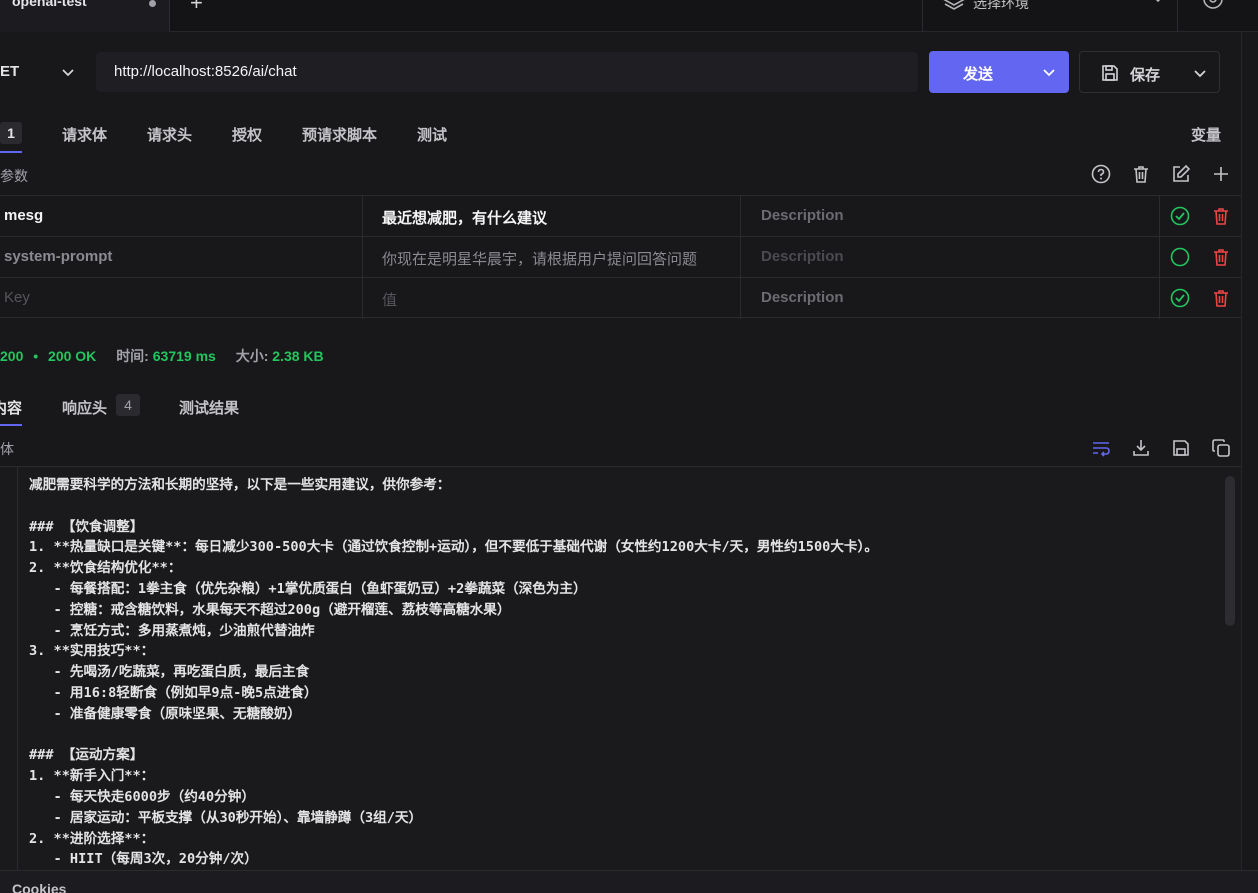 Image resolution: width=1258 pixels, height=893 pixels. I want to click on status-code: 200, so click(12, 356).